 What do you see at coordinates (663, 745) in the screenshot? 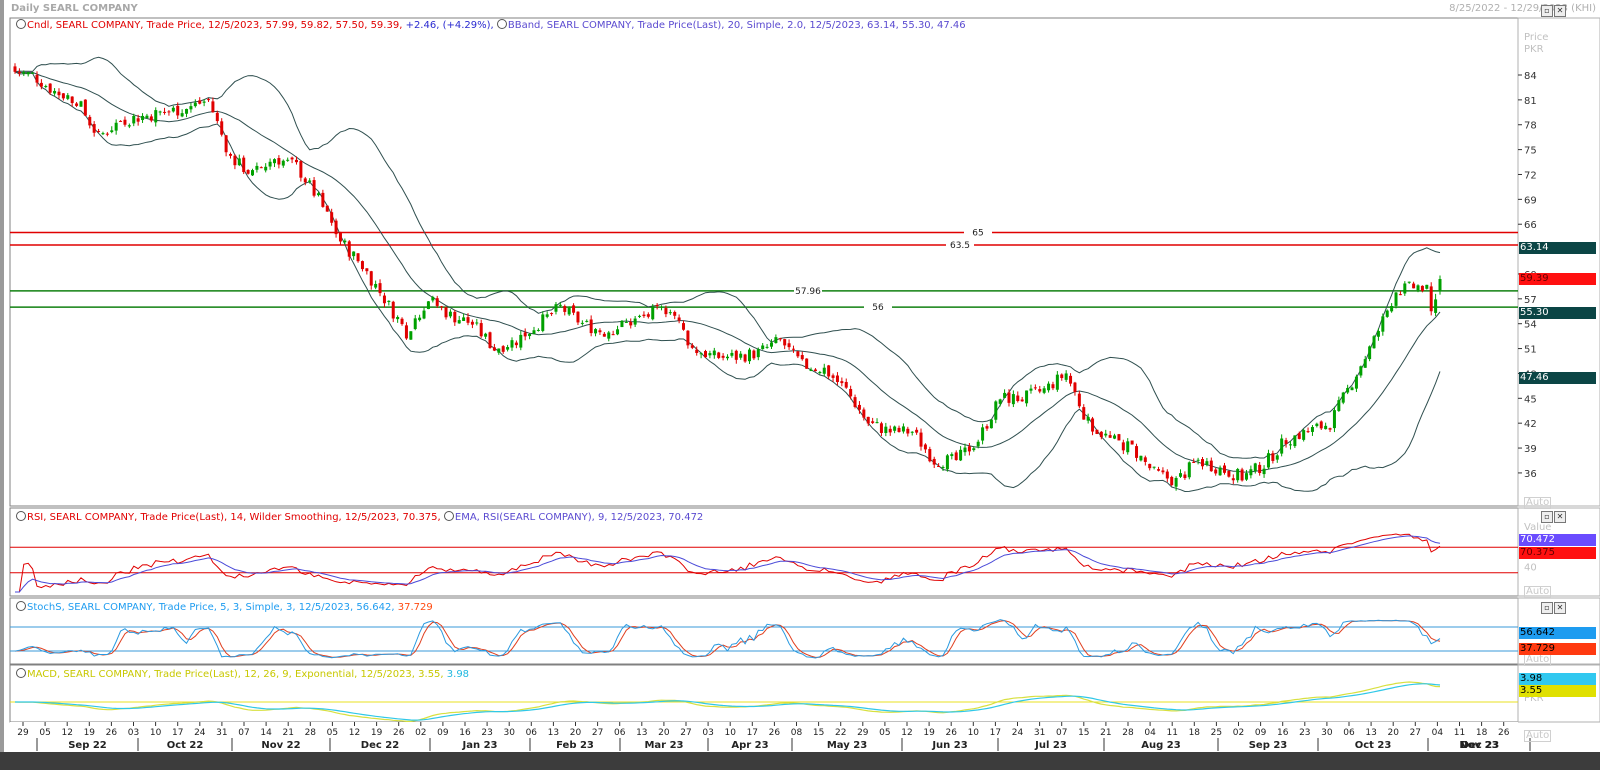
I see `month-label: Mar 23` at bounding box center [663, 745].